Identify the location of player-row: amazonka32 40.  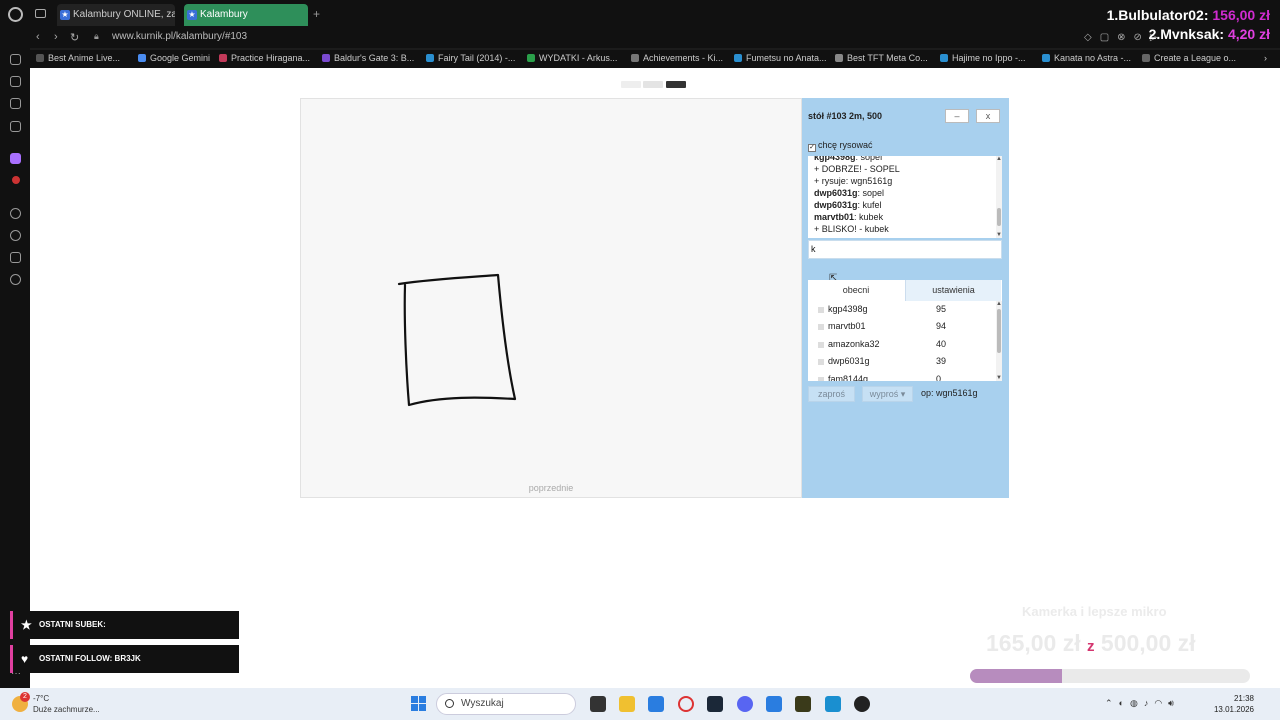
(901, 344).